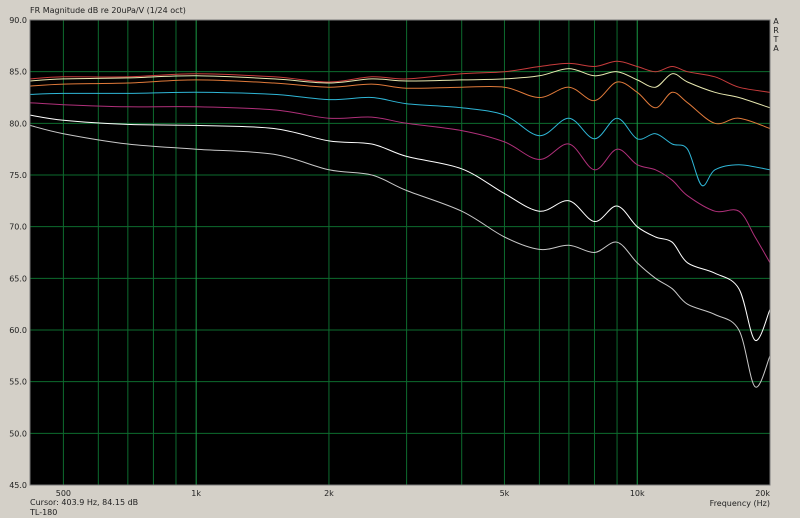 This screenshot has width=800, height=518. I want to click on x-tick-label: 500, so click(63, 493).